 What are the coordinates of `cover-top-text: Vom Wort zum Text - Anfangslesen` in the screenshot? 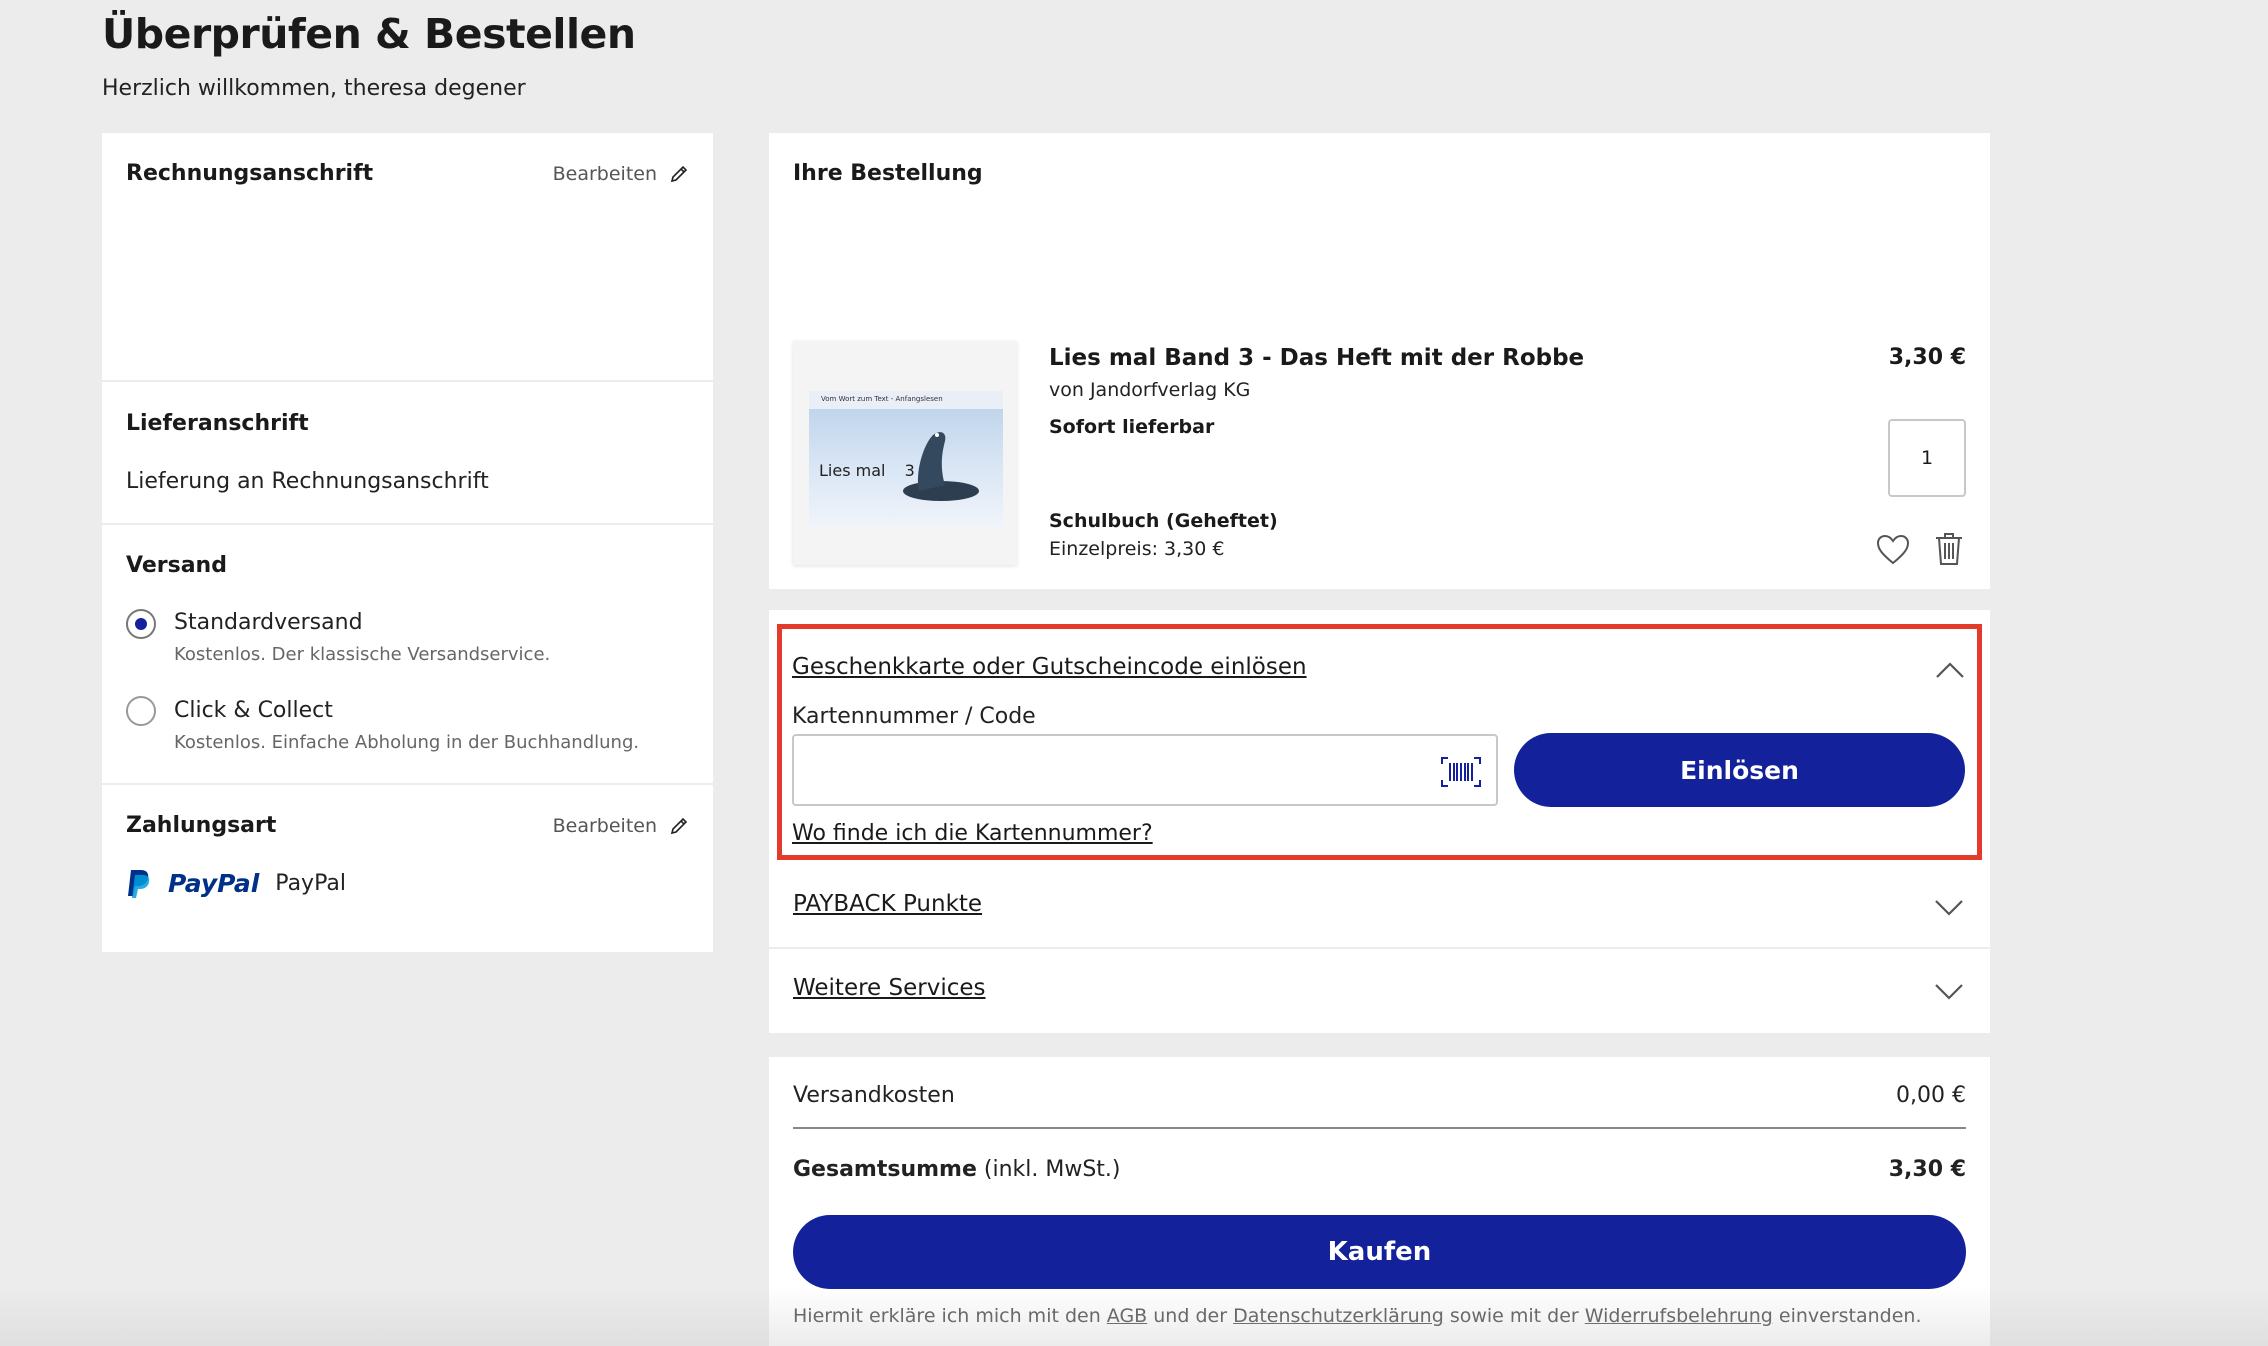 It's located at (906, 400).